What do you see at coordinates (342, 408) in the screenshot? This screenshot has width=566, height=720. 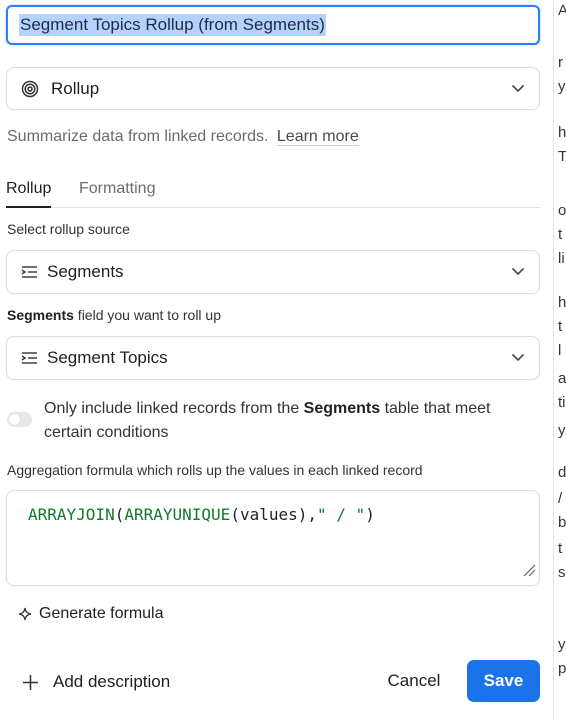 I see `condition-text-table: Segments` at bounding box center [342, 408].